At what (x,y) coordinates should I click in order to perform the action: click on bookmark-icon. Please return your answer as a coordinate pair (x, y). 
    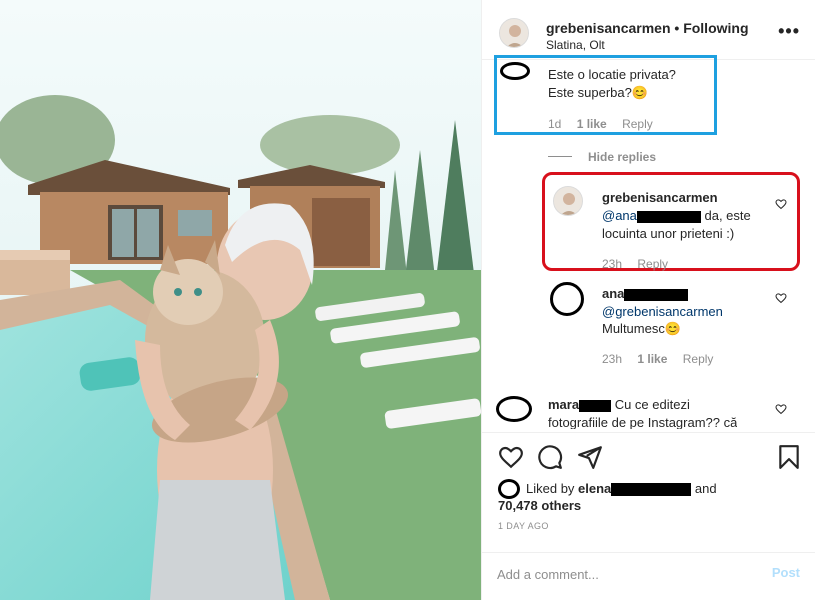
    Looking at the image, I should click on (789, 457).